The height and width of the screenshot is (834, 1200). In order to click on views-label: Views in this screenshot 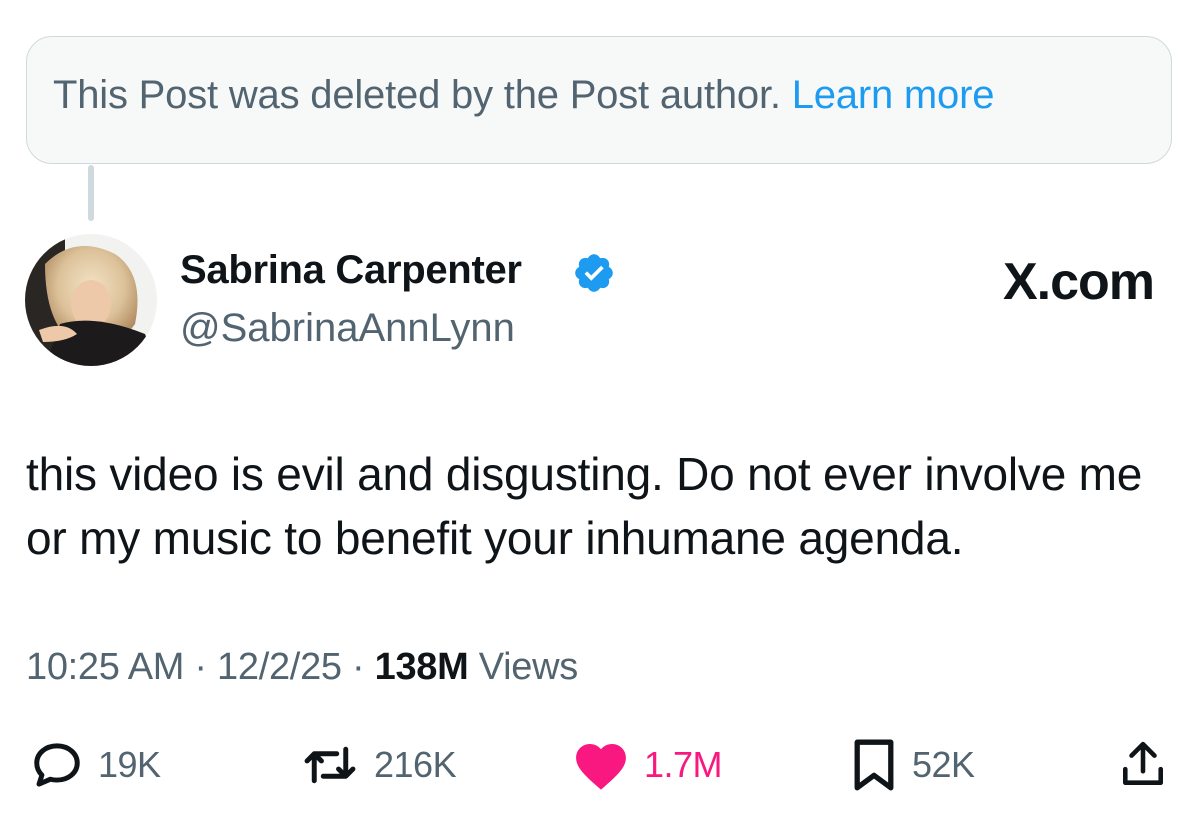, I will do `click(528, 667)`.